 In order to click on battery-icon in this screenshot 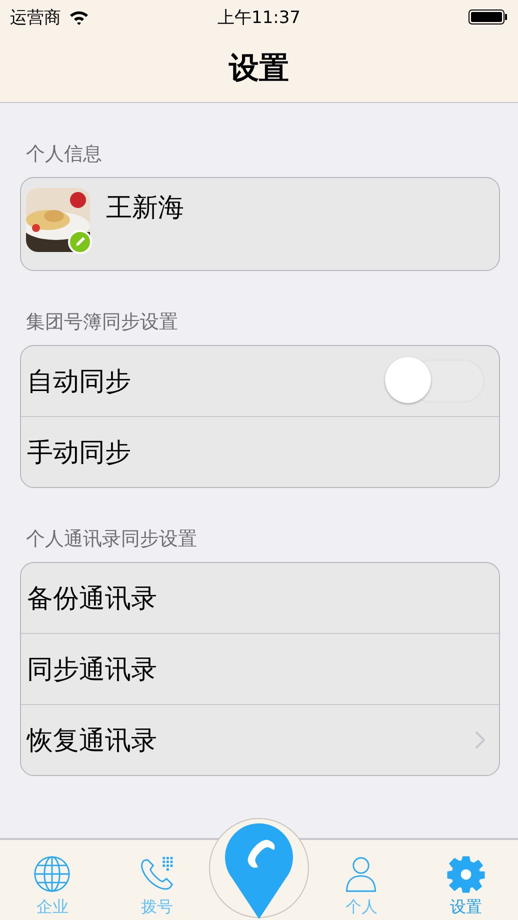, I will do `click(488, 17)`.